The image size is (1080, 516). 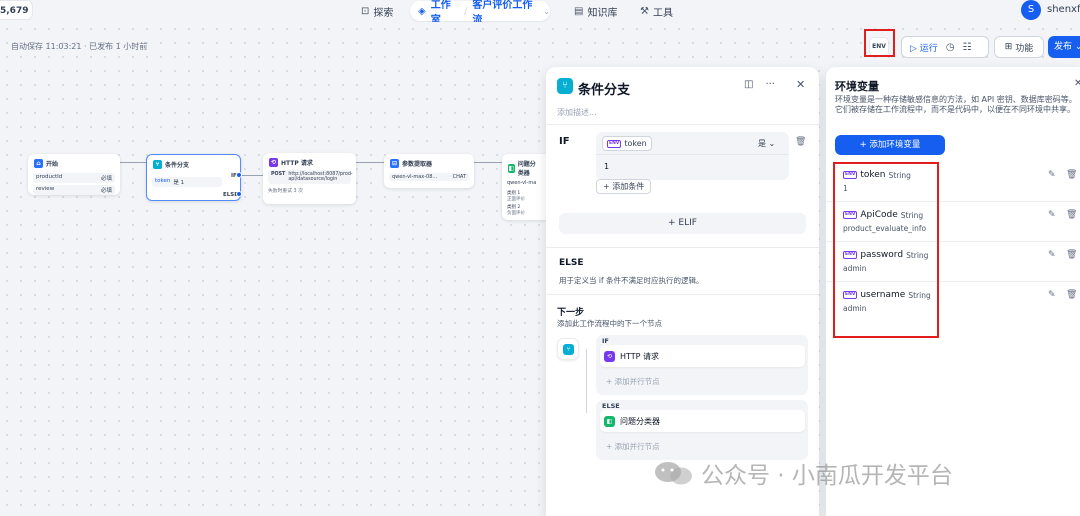 What do you see at coordinates (571, 313) in the screenshot?
I see `next-step-label: 下一步` at bounding box center [571, 313].